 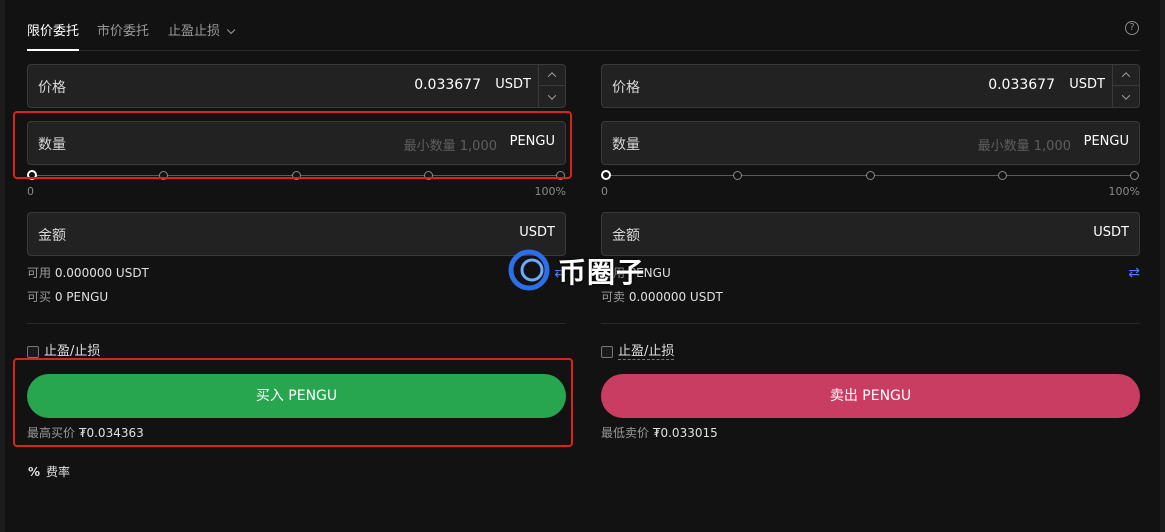 What do you see at coordinates (111, 433) in the screenshot?
I see `buy-best-value: ₮0.034363` at bounding box center [111, 433].